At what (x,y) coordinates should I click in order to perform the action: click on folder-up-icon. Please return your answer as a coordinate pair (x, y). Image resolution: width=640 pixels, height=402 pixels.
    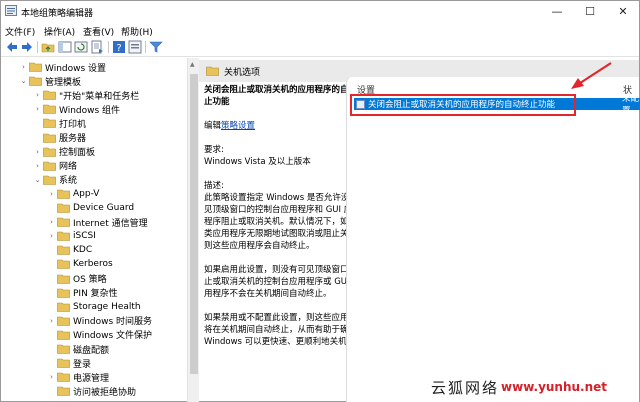
    Looking at the image, I should click on (48, 47).